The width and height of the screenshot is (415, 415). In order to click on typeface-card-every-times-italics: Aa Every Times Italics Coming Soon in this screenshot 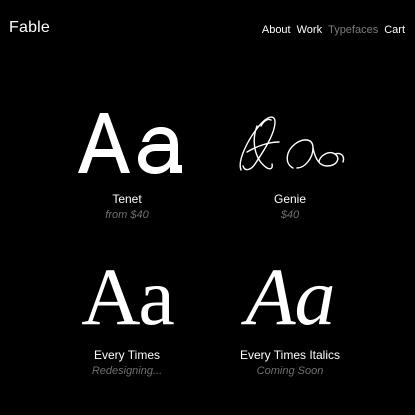, I will do `click(290, 317)`.